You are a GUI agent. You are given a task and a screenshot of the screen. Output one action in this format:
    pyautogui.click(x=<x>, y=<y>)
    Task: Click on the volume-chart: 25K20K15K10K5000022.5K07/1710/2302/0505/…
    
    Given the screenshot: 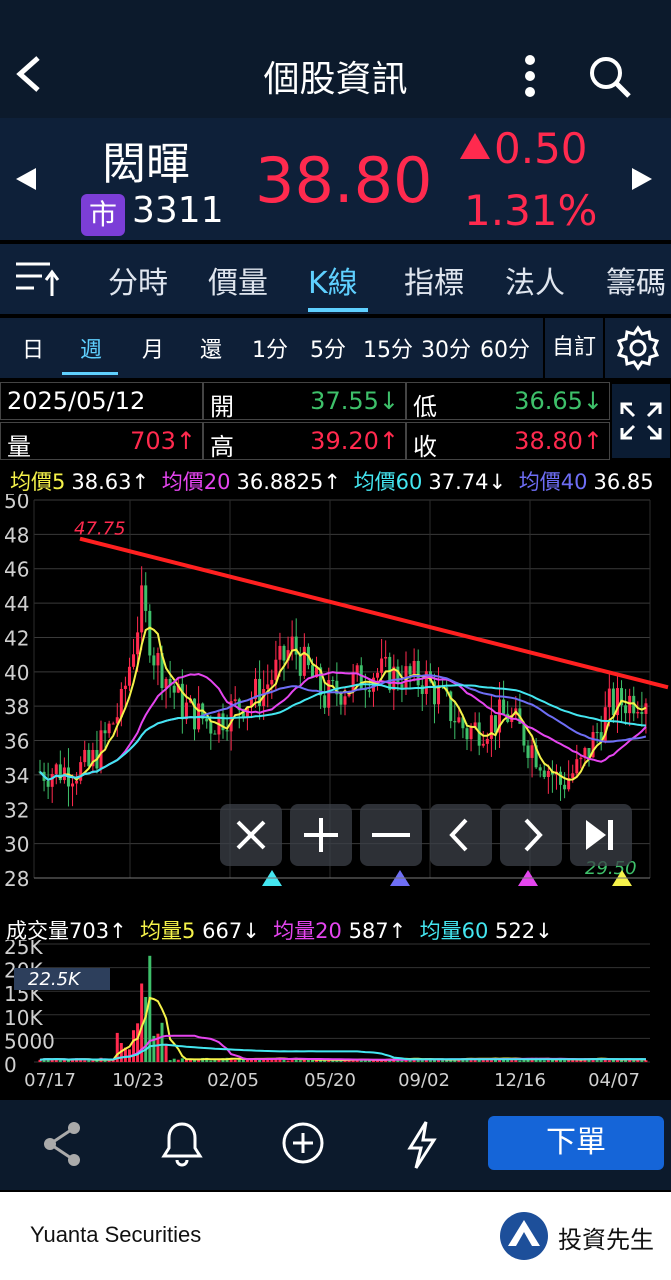 What is the action you would take?
    pyautogui.click(x=335, y=1017)
    